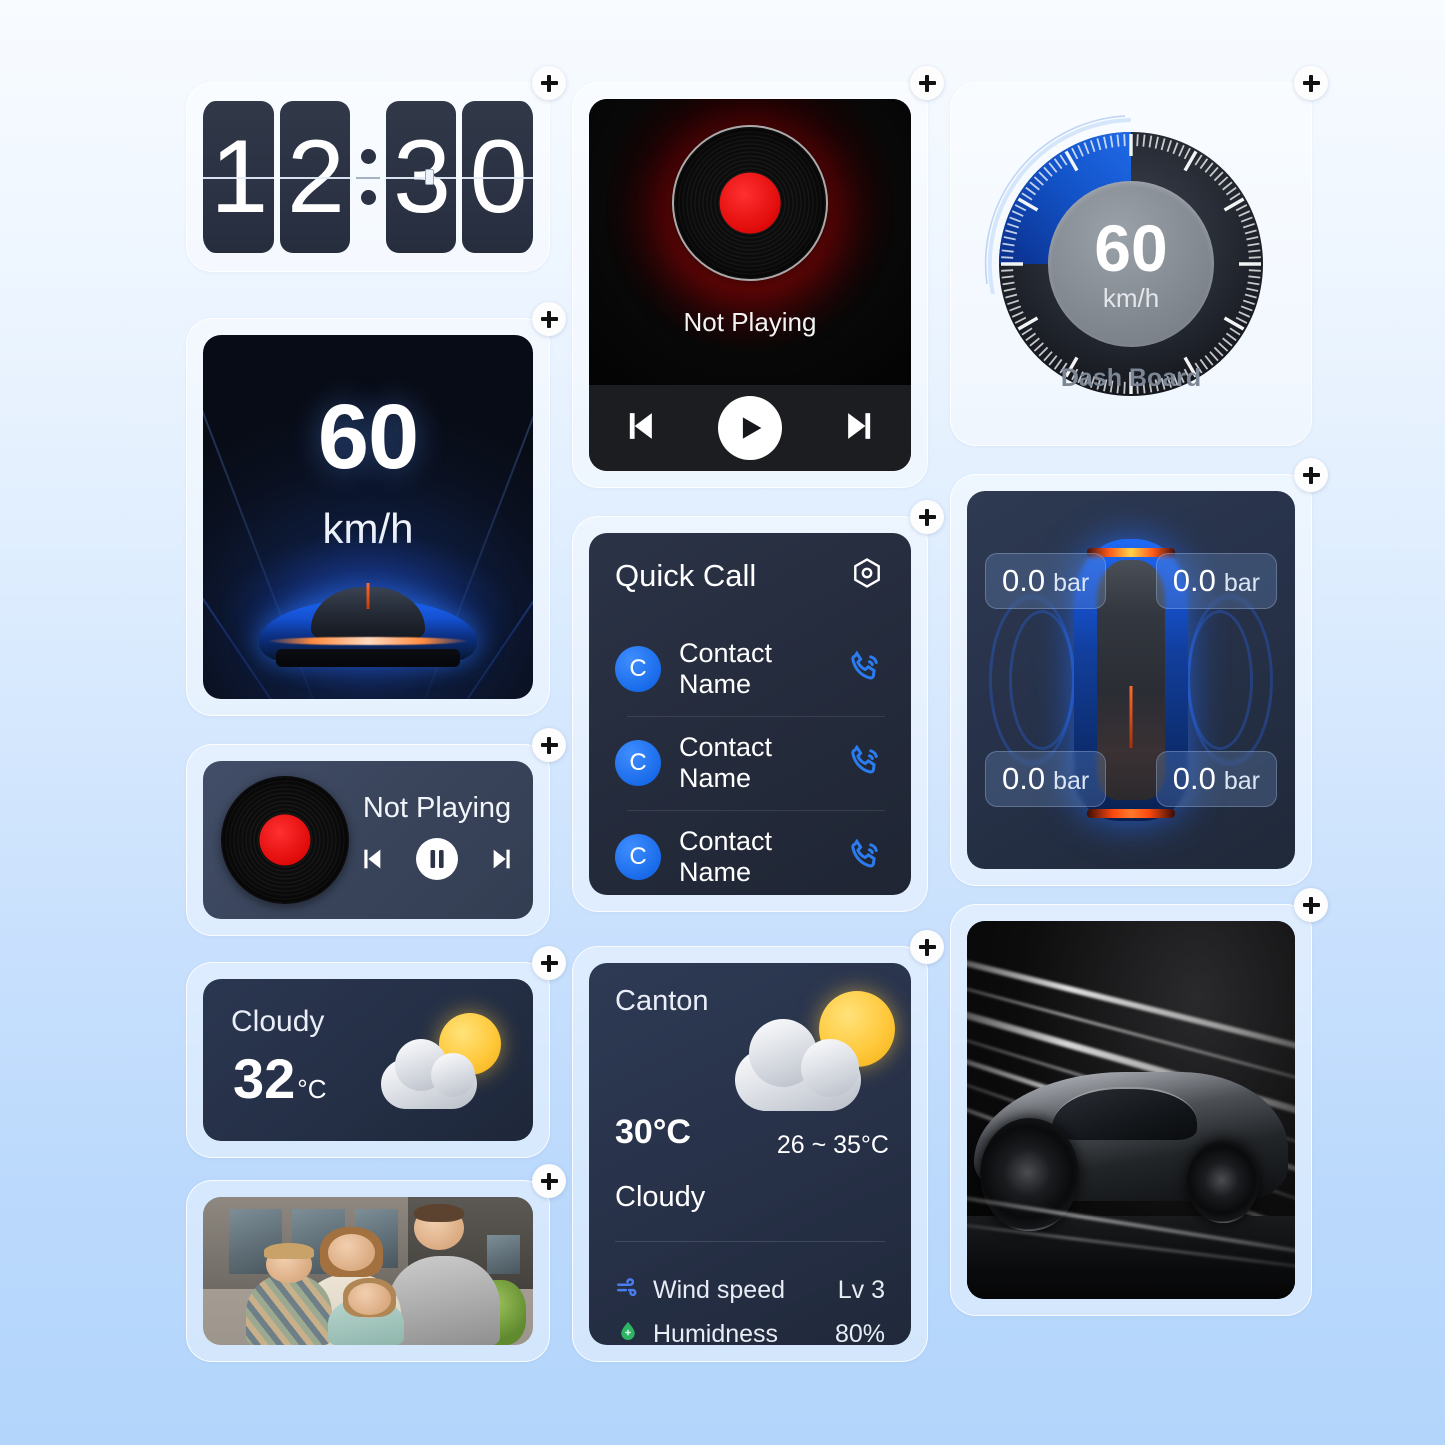 The height and width of the screenshot is (1445, 1445). I want to click on sports-car-image, so click(1131, 1110).